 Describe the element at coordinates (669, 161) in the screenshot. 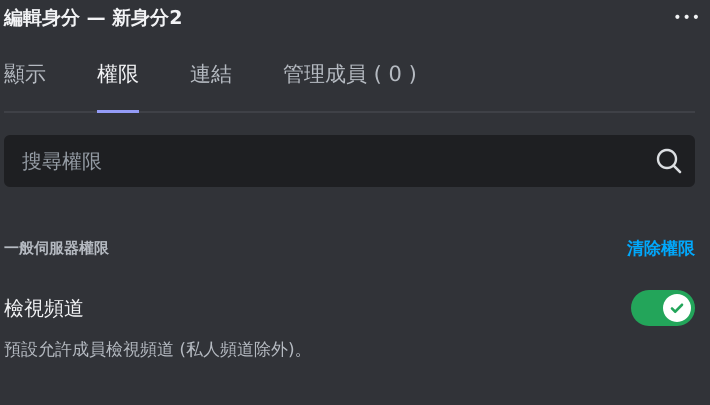

I see `search-icon` at that location.